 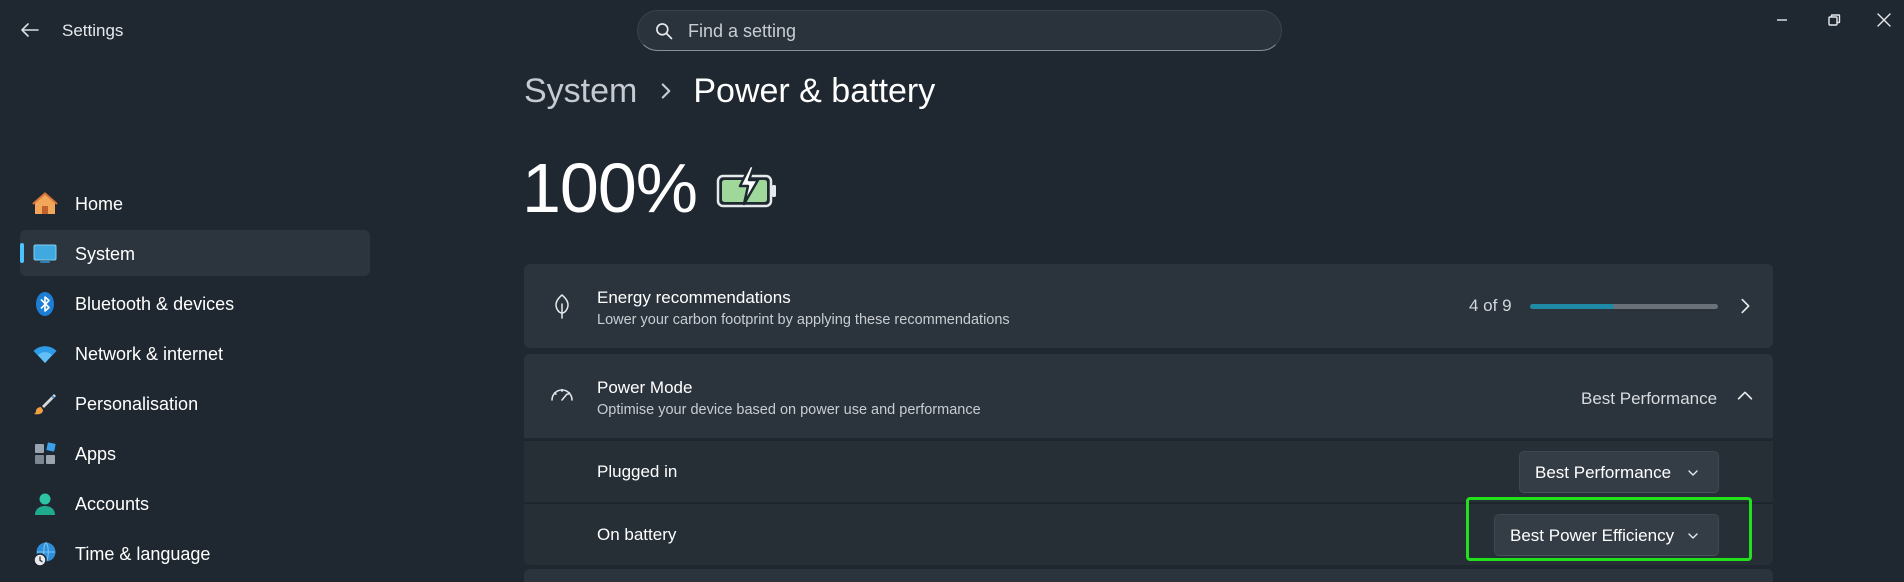 I want to click on sidebar-item-accounts: Accounts, so click(x=195, y=503).